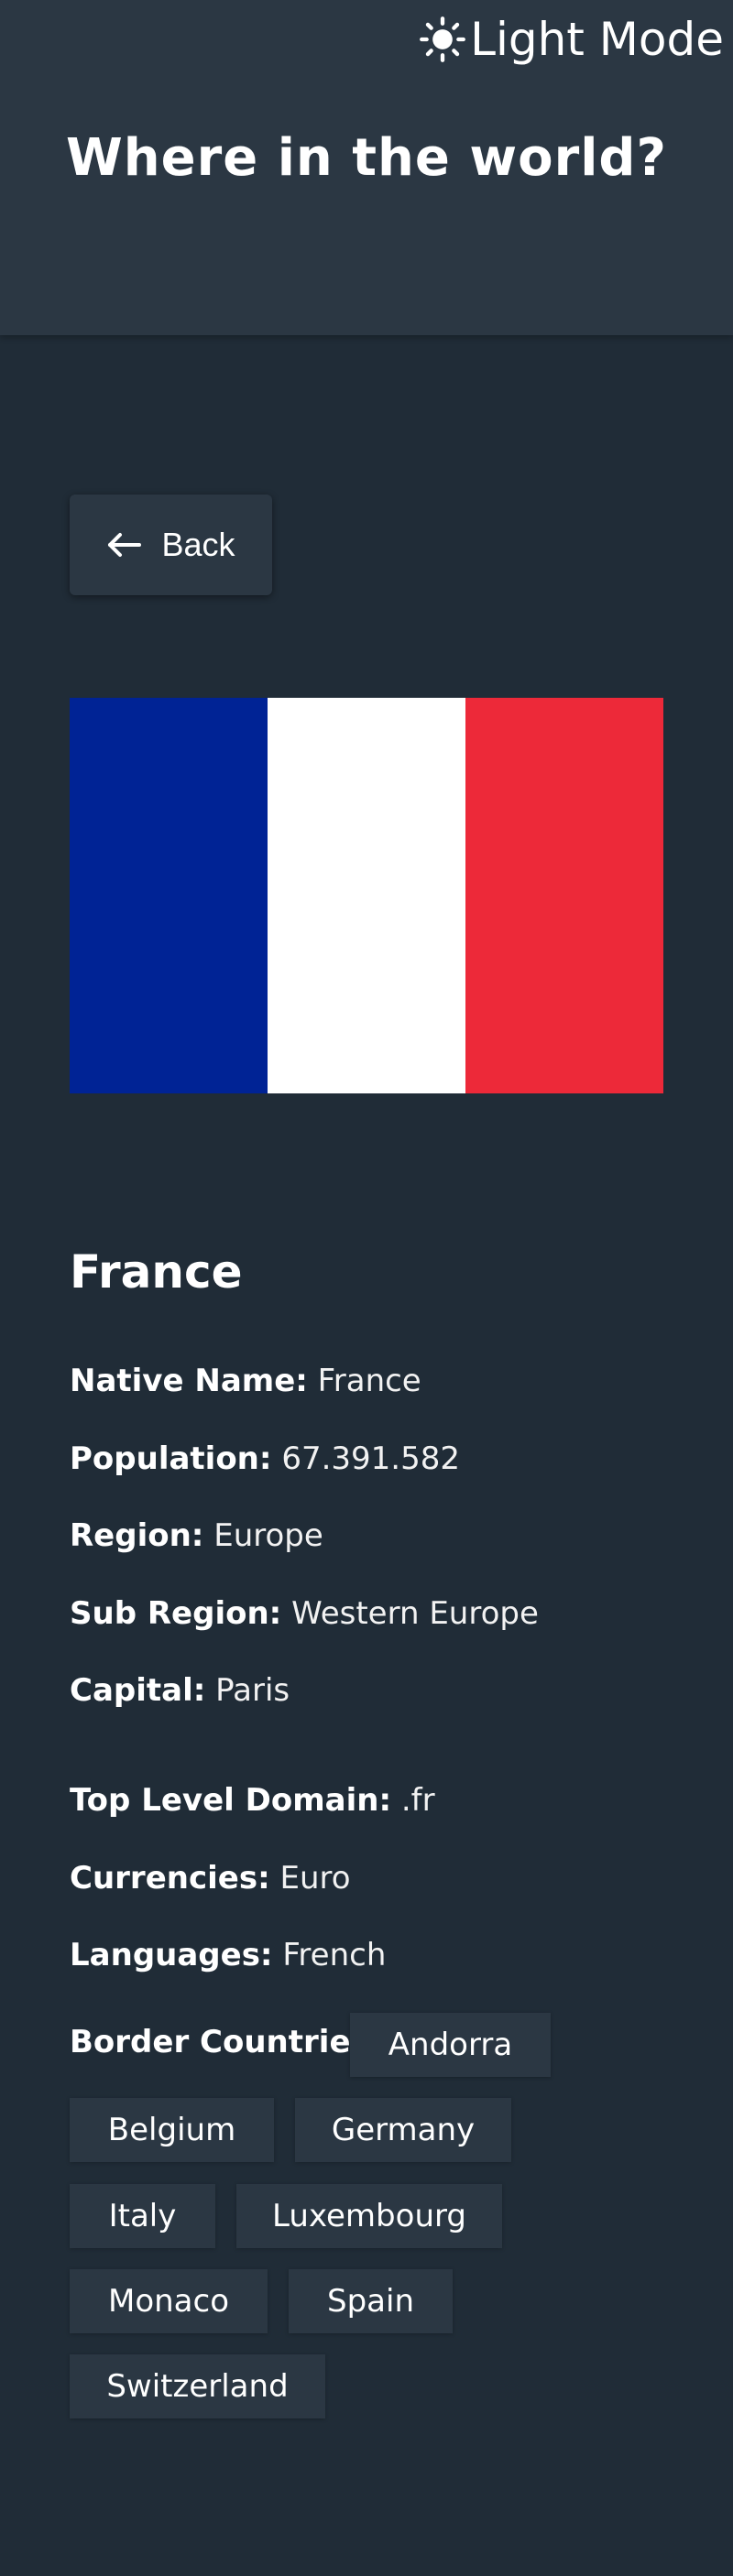 This screenshot has width=733, height=2576. What do you see at coordinates (253, 1690) in the screenshot?
I see `detail-value: Paris` at bounding box center [253, 1690].